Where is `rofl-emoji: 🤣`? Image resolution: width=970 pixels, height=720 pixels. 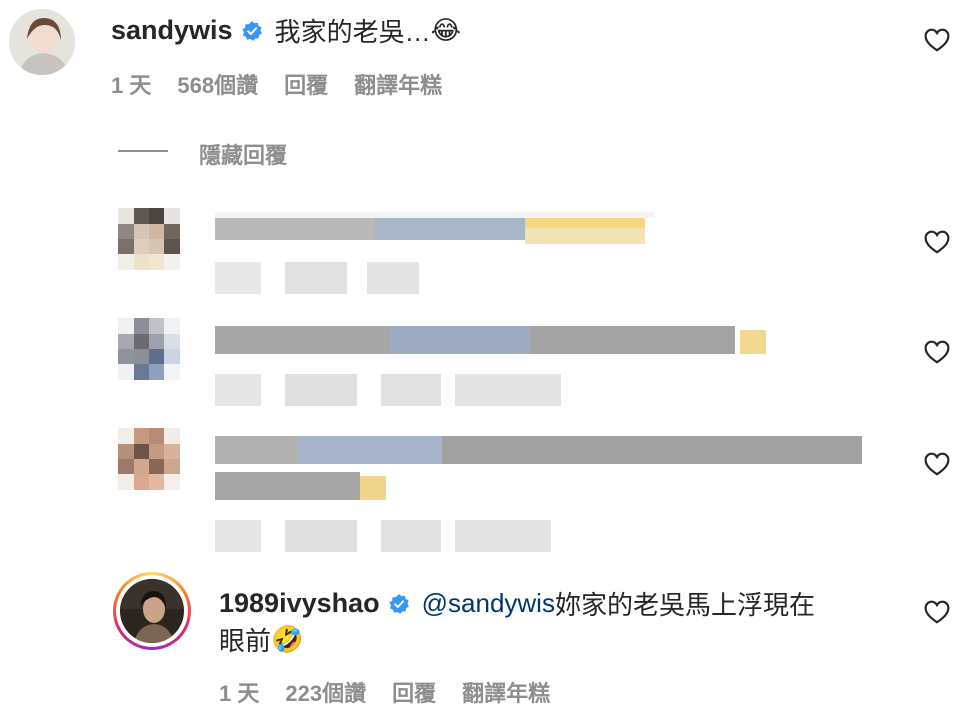 rofl-emoji: 🤣 is located at coordinates (287, 639).